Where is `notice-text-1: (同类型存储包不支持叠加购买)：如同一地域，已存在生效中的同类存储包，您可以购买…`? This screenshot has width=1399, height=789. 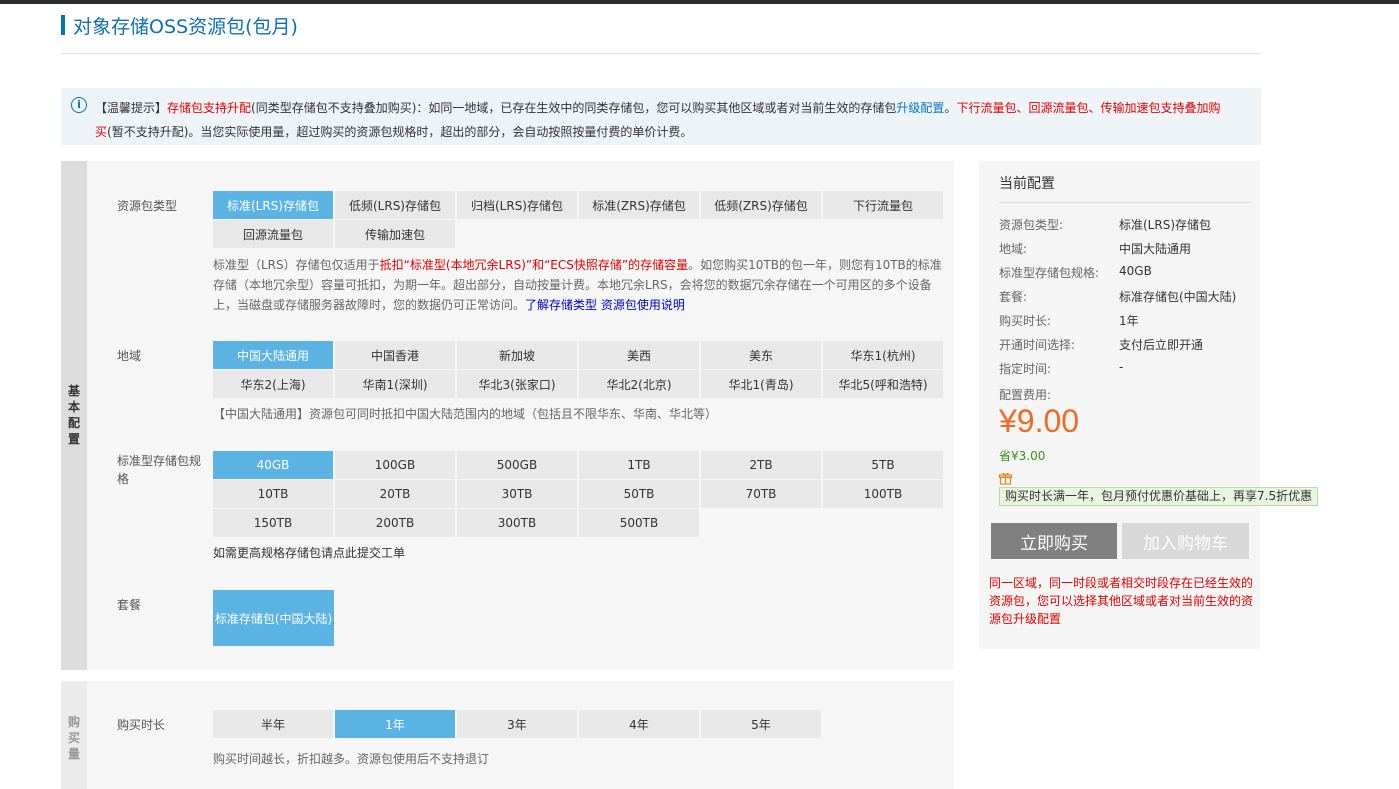 notice-text-1: (同类型存储包不支持叠加购买)：如同一地域，已存在生效中的同类存储包，您可以购买… is located at coordinates (574, 108).